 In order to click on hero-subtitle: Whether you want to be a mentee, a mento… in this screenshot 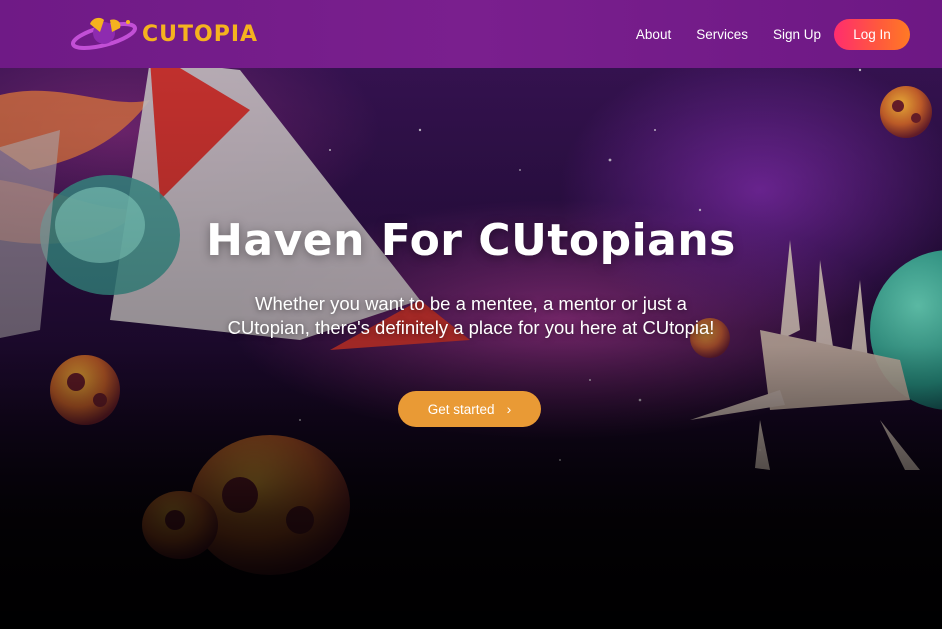, I will do `click(471, 315)`.